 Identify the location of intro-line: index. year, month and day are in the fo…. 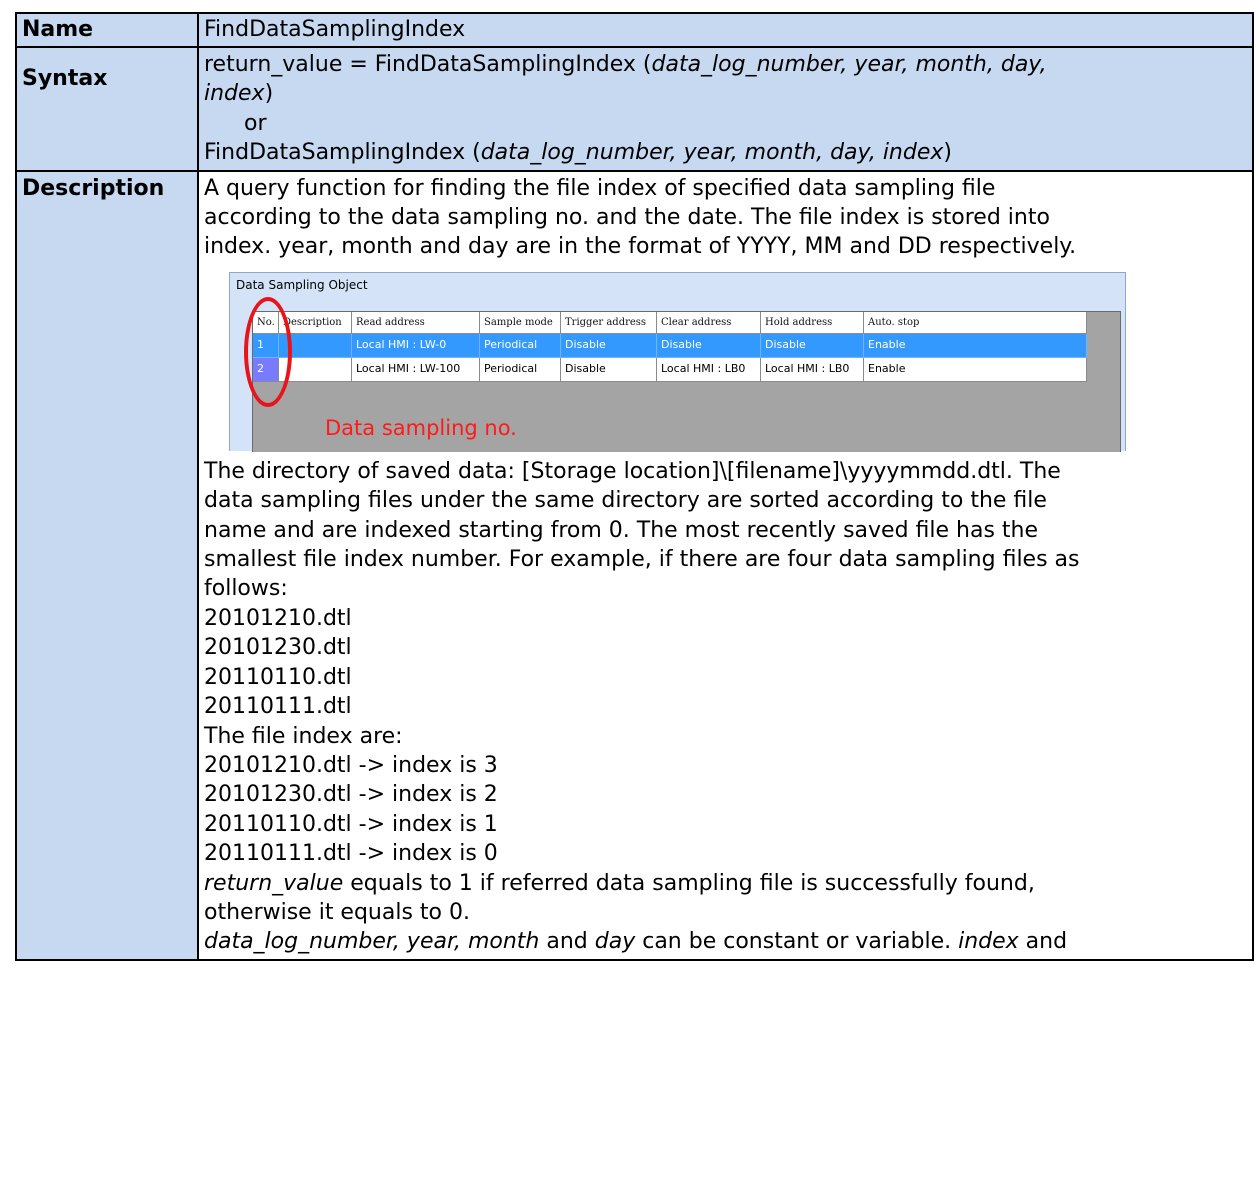
(640, 247).